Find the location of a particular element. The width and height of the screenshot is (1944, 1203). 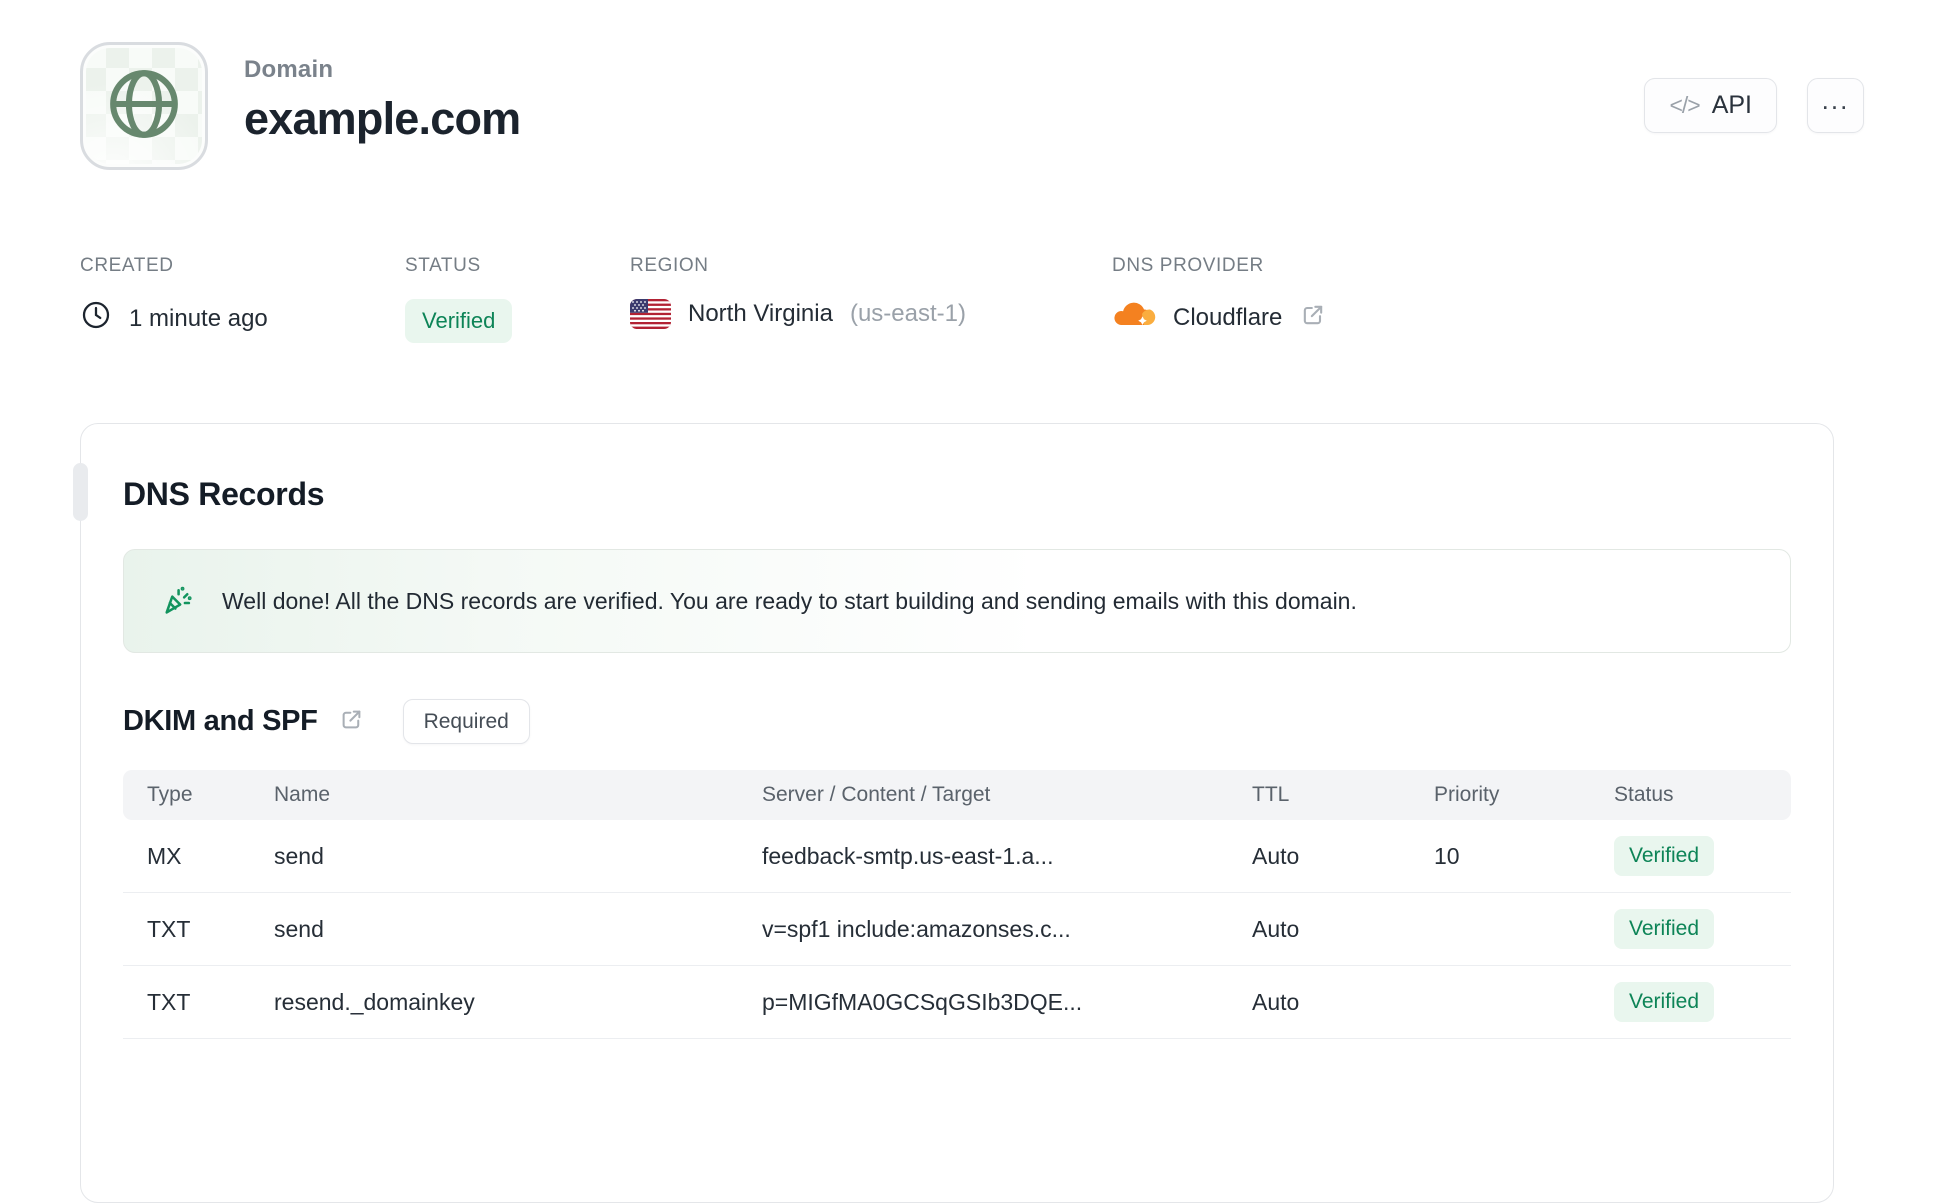

meta-created: CREATED 1 minute ago is located at coordinates (174, 296).